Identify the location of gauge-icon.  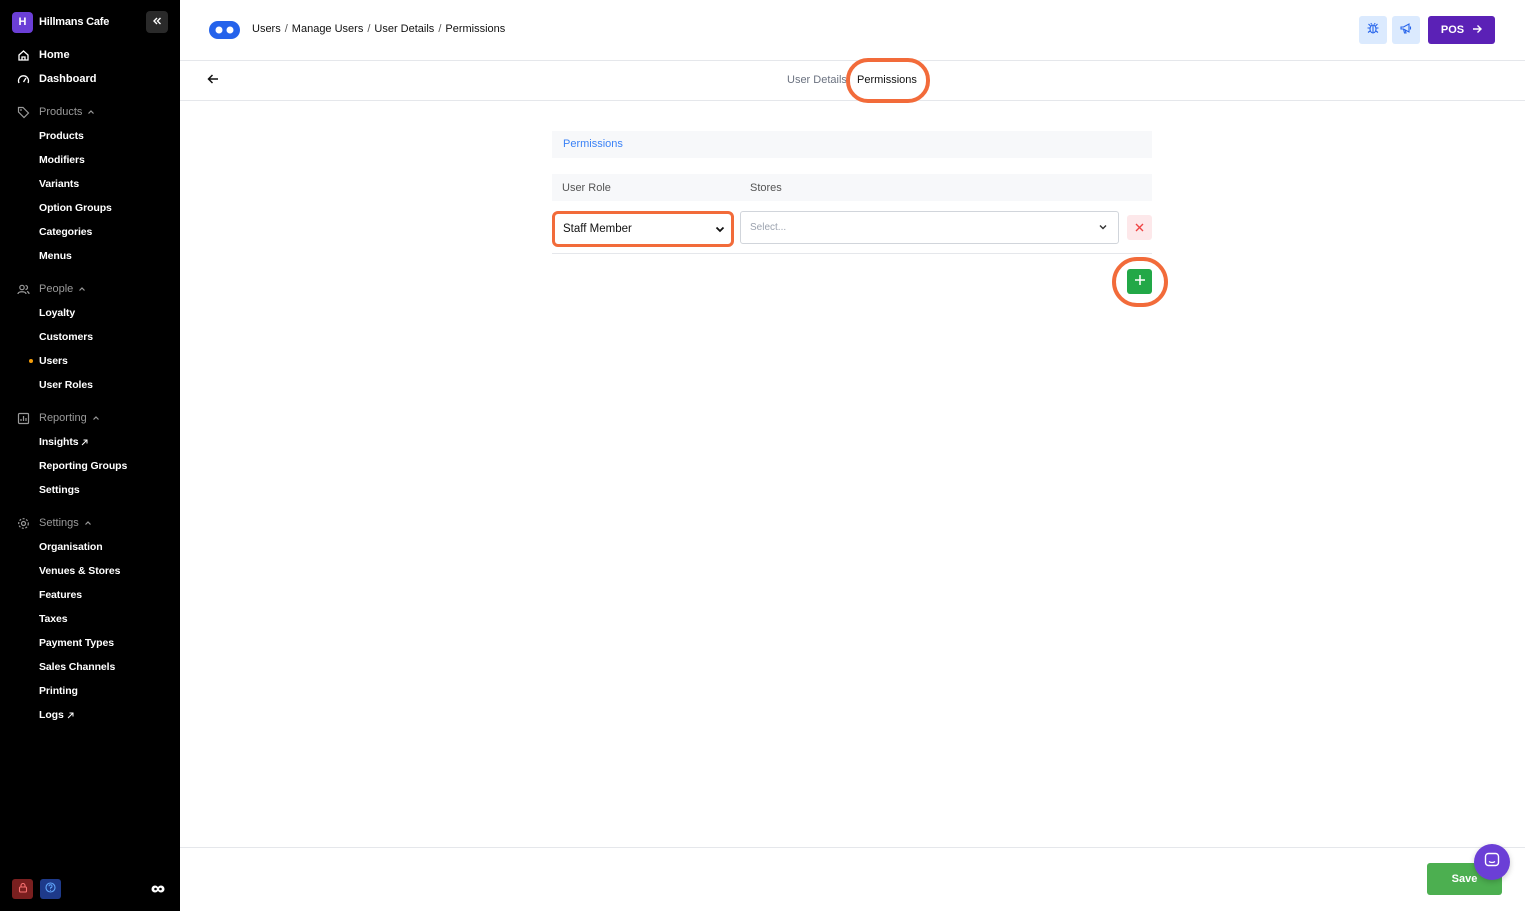
(23, 79).